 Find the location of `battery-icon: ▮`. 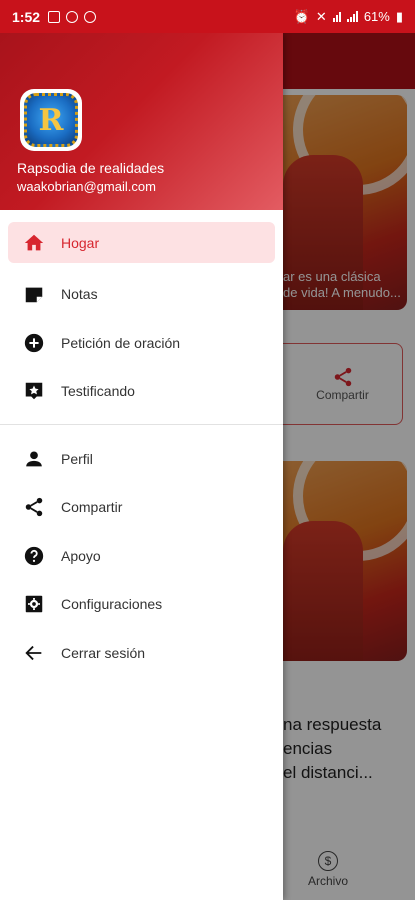

battery-icon: ▮ is located at coordinates (399, 16).